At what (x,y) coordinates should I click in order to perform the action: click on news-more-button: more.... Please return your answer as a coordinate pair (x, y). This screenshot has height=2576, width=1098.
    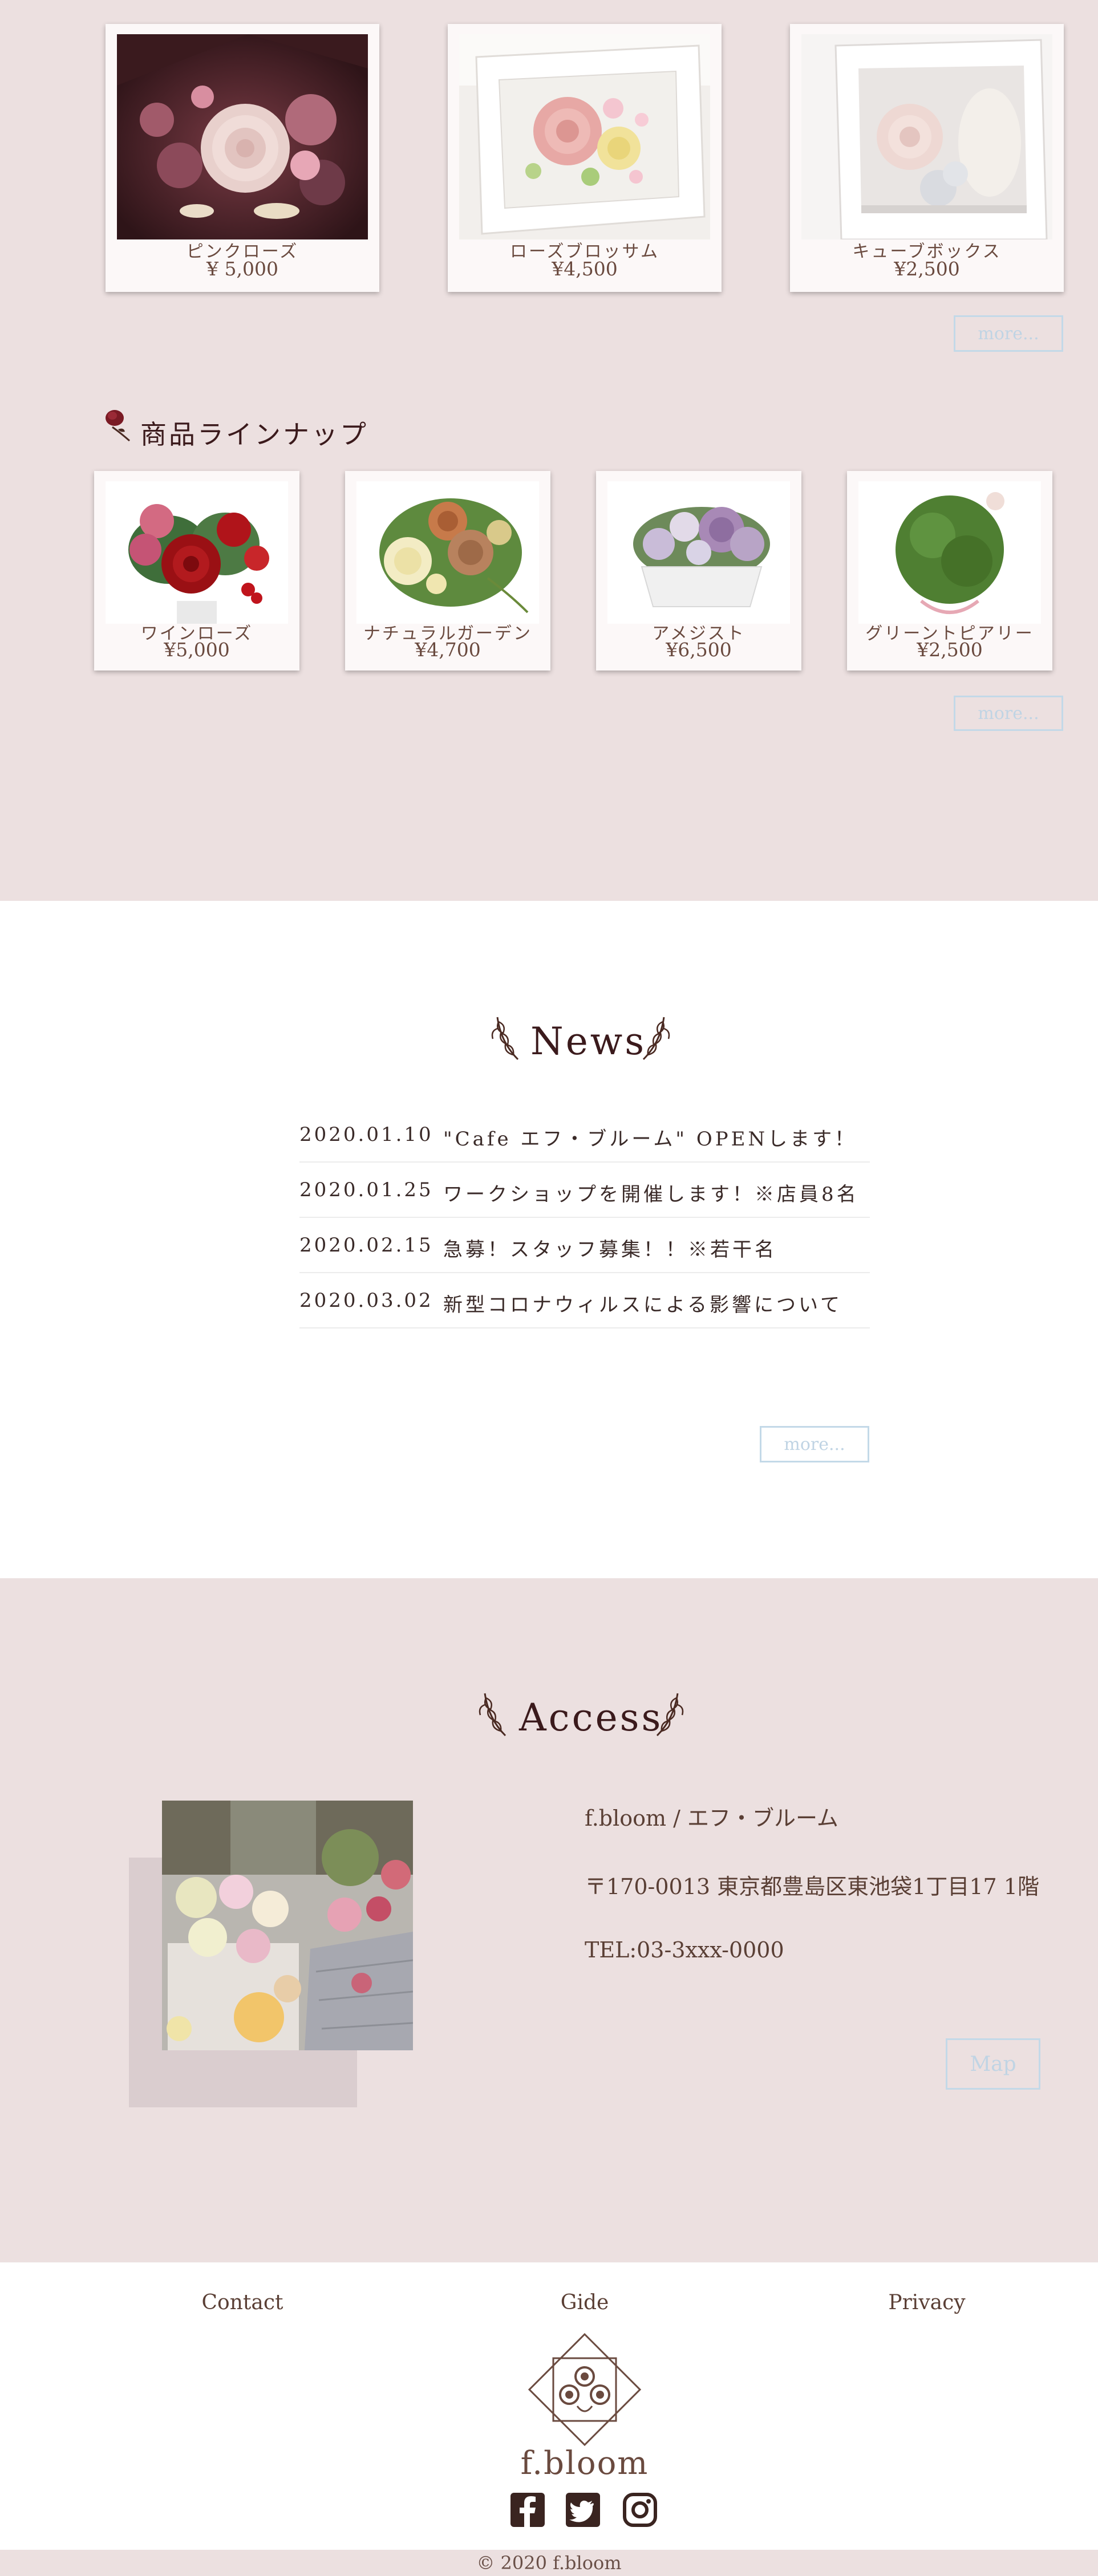
    Looking at the image, I should click on (814, 1444).